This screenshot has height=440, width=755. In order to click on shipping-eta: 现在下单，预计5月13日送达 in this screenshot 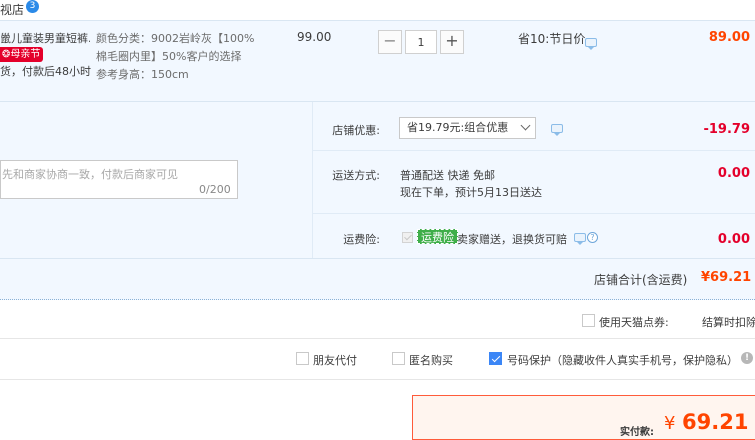, I will do `click(471, 192)`.